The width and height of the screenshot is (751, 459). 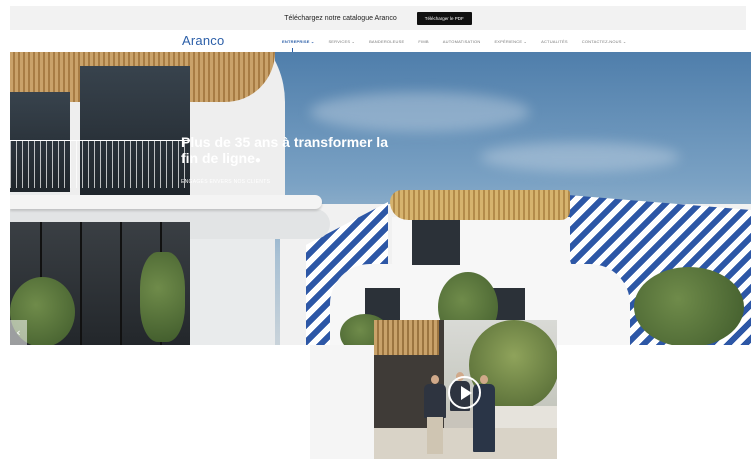 What do you see at coordinates (203, 40) in the screenshot?
I see `brand-logo: Aranco` at bounding box center [203, 40].